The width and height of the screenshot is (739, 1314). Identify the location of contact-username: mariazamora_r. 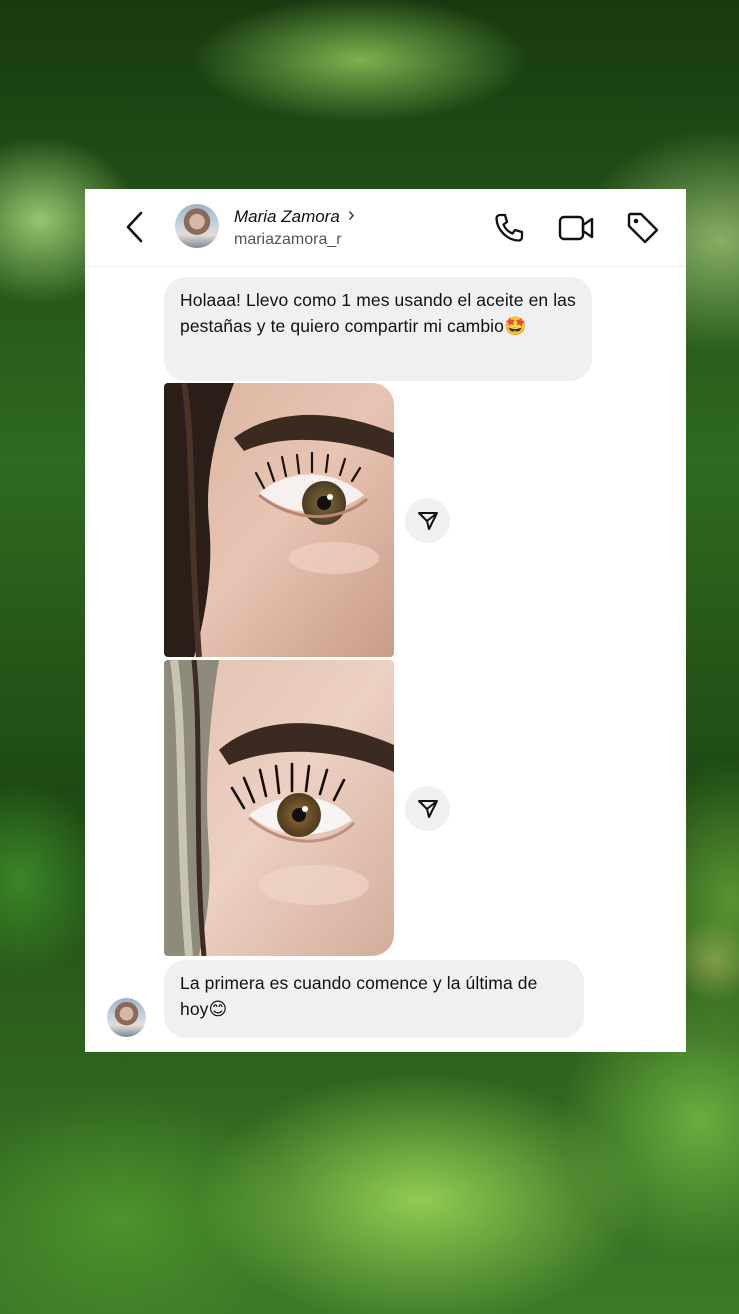
(288, 239).